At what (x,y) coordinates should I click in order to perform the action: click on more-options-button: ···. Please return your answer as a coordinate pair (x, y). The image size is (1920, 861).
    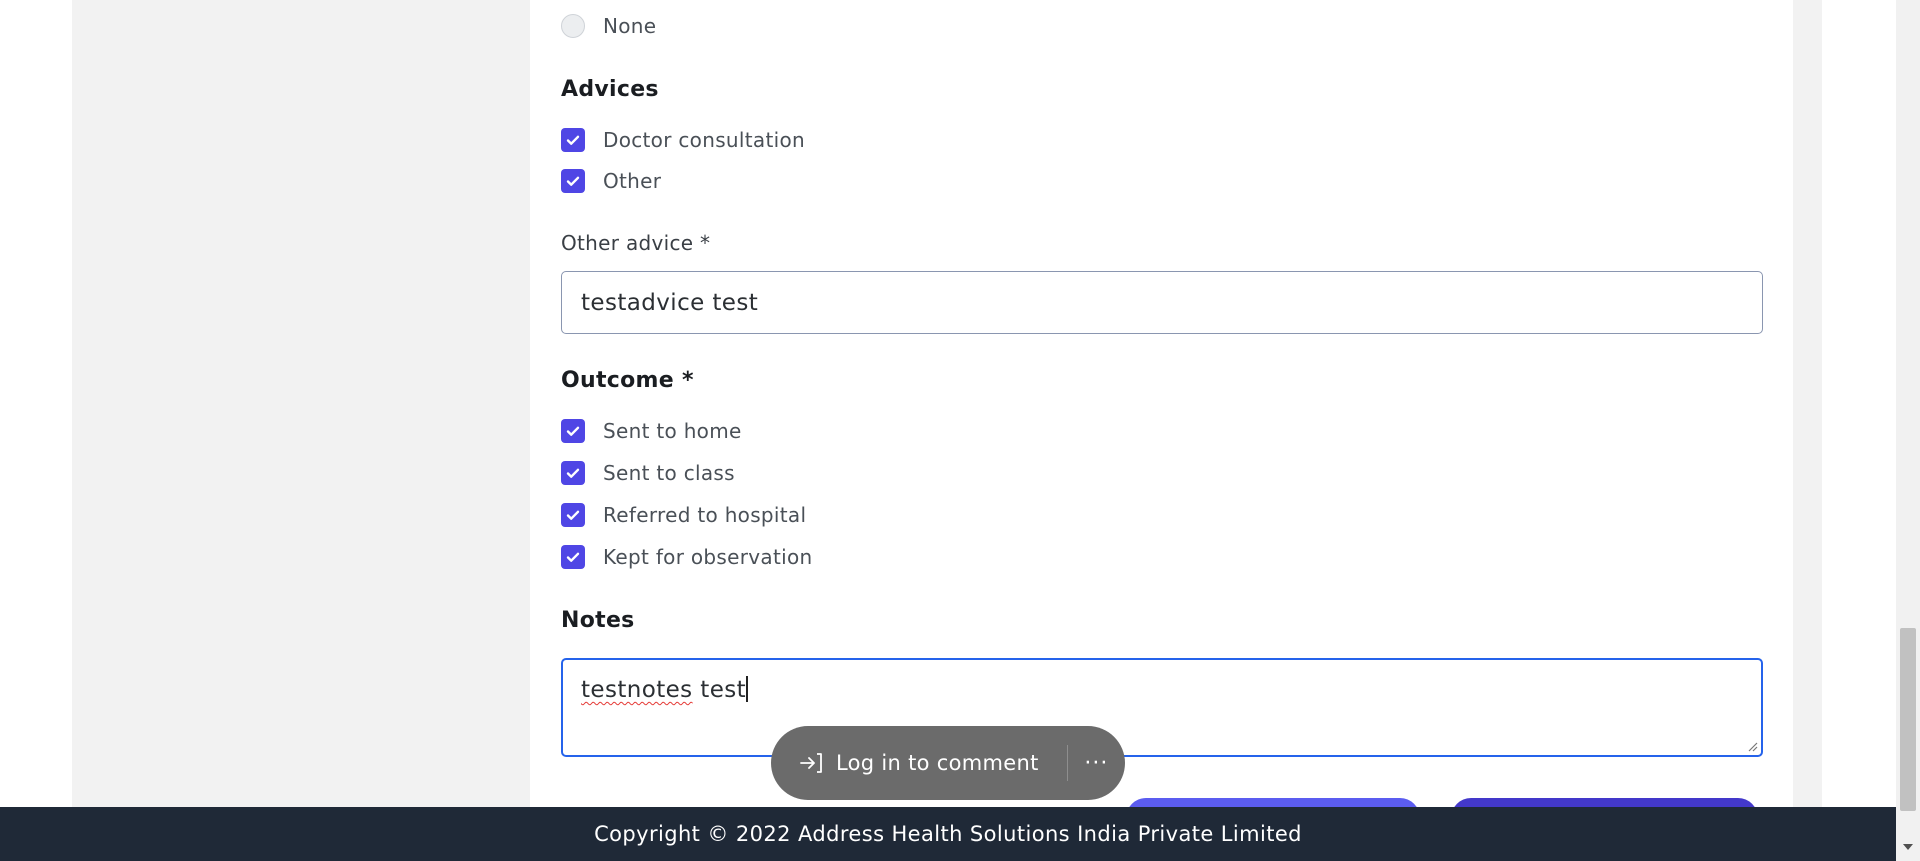
    Looking at the image, I should click on (1096, 763).